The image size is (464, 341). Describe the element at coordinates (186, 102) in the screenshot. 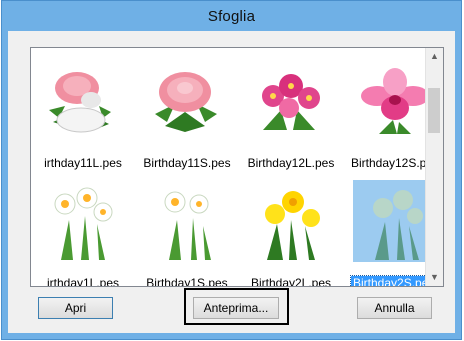

I see `embroidery-thumbnail-chrysanthemum-pink` at that location.